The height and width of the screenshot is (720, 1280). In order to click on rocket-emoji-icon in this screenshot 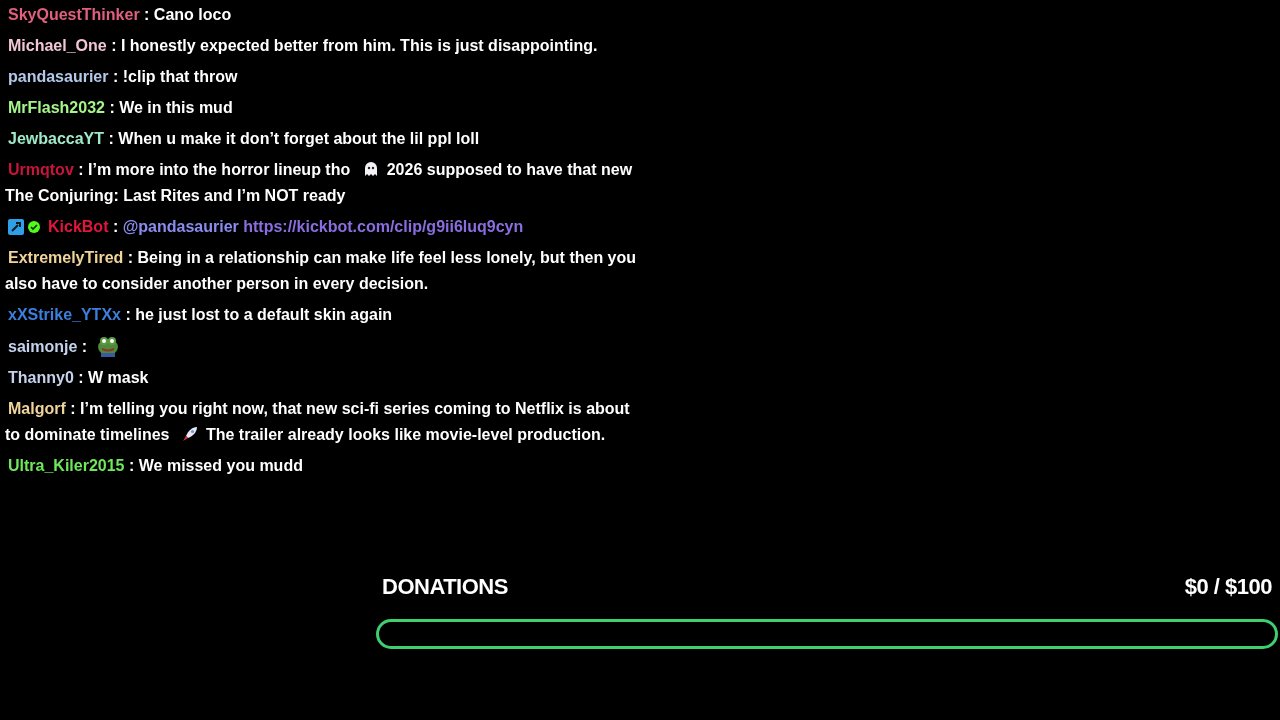, I will do `click(189, 434)`.